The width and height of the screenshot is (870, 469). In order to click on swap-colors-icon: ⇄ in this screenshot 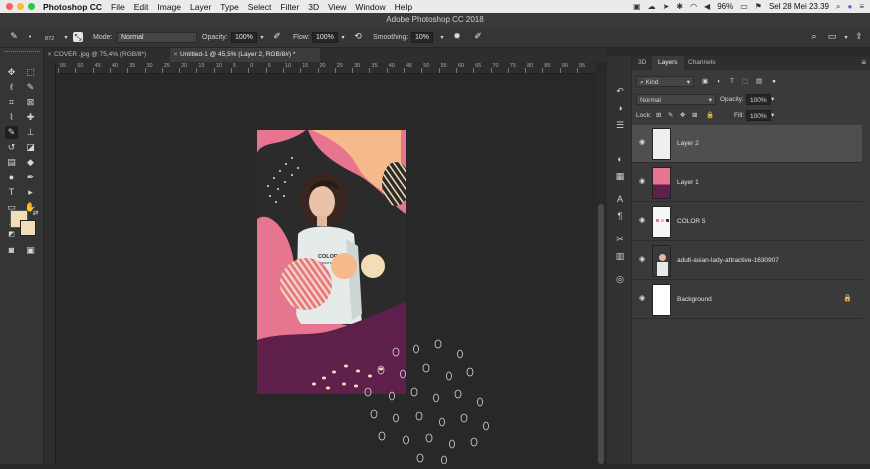, I will do `click(35, 213)`.